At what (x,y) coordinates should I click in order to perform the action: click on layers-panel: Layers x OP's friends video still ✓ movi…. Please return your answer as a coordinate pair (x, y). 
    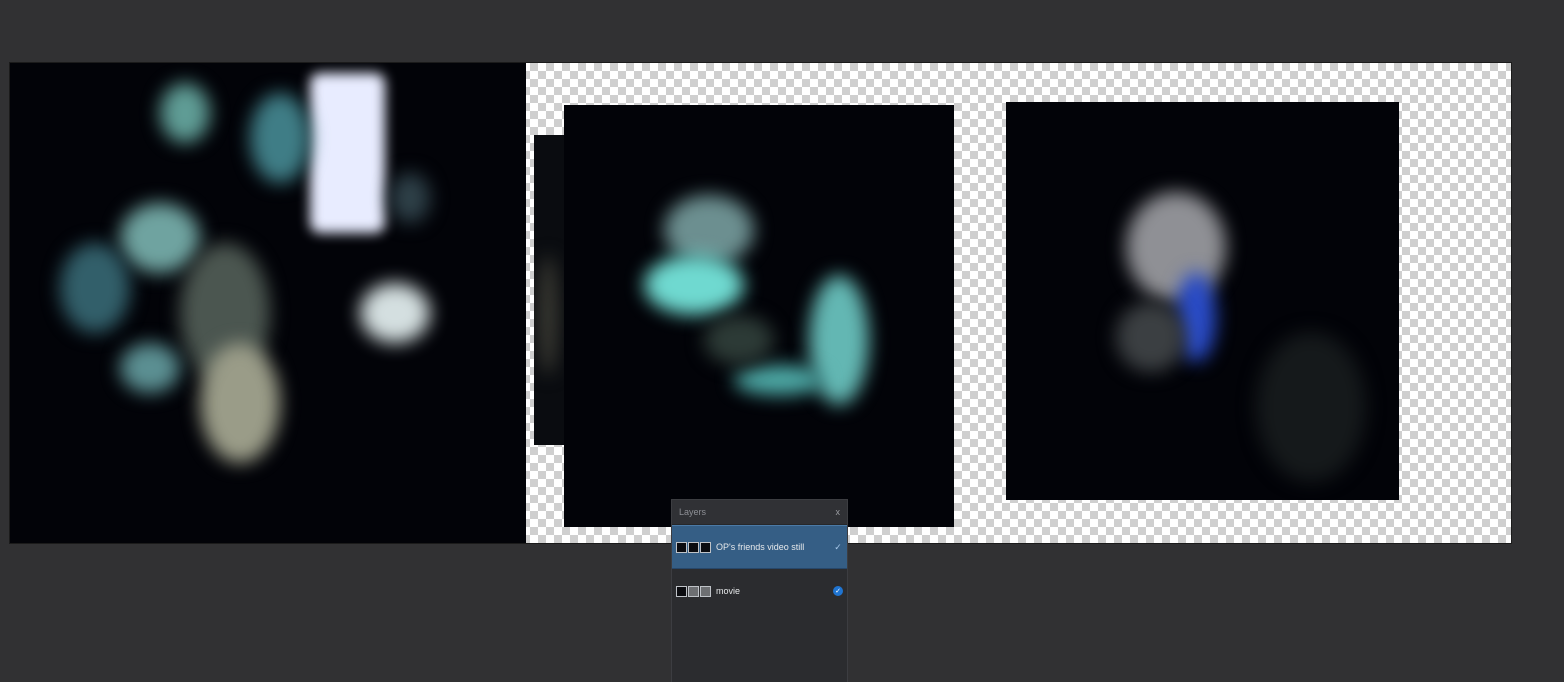
    Looking at the image, I should click on (759, 590).